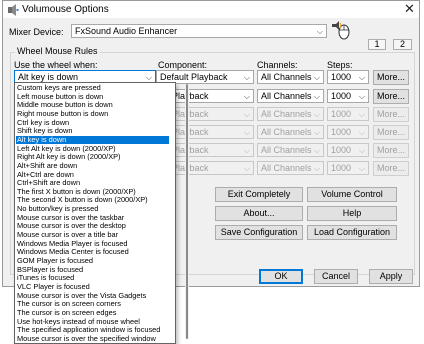  What do you see at coordinates (92, 252) in the screenshot?
I see `dropdown-option: Windows Media Center is focused` at bounding box center [92, 252].